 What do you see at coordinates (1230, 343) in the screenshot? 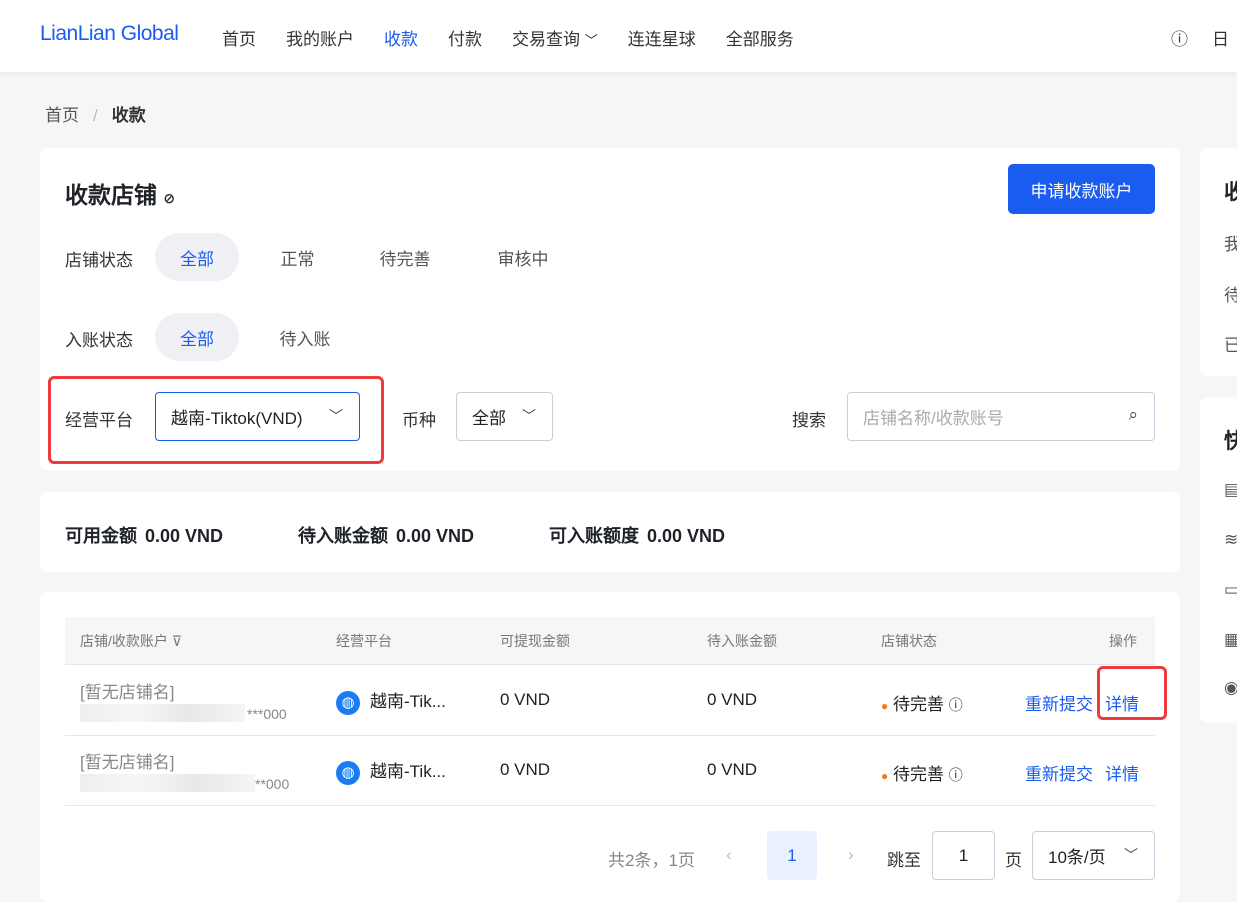
I see `side-item: 已` at bounding box center [1230, 343].